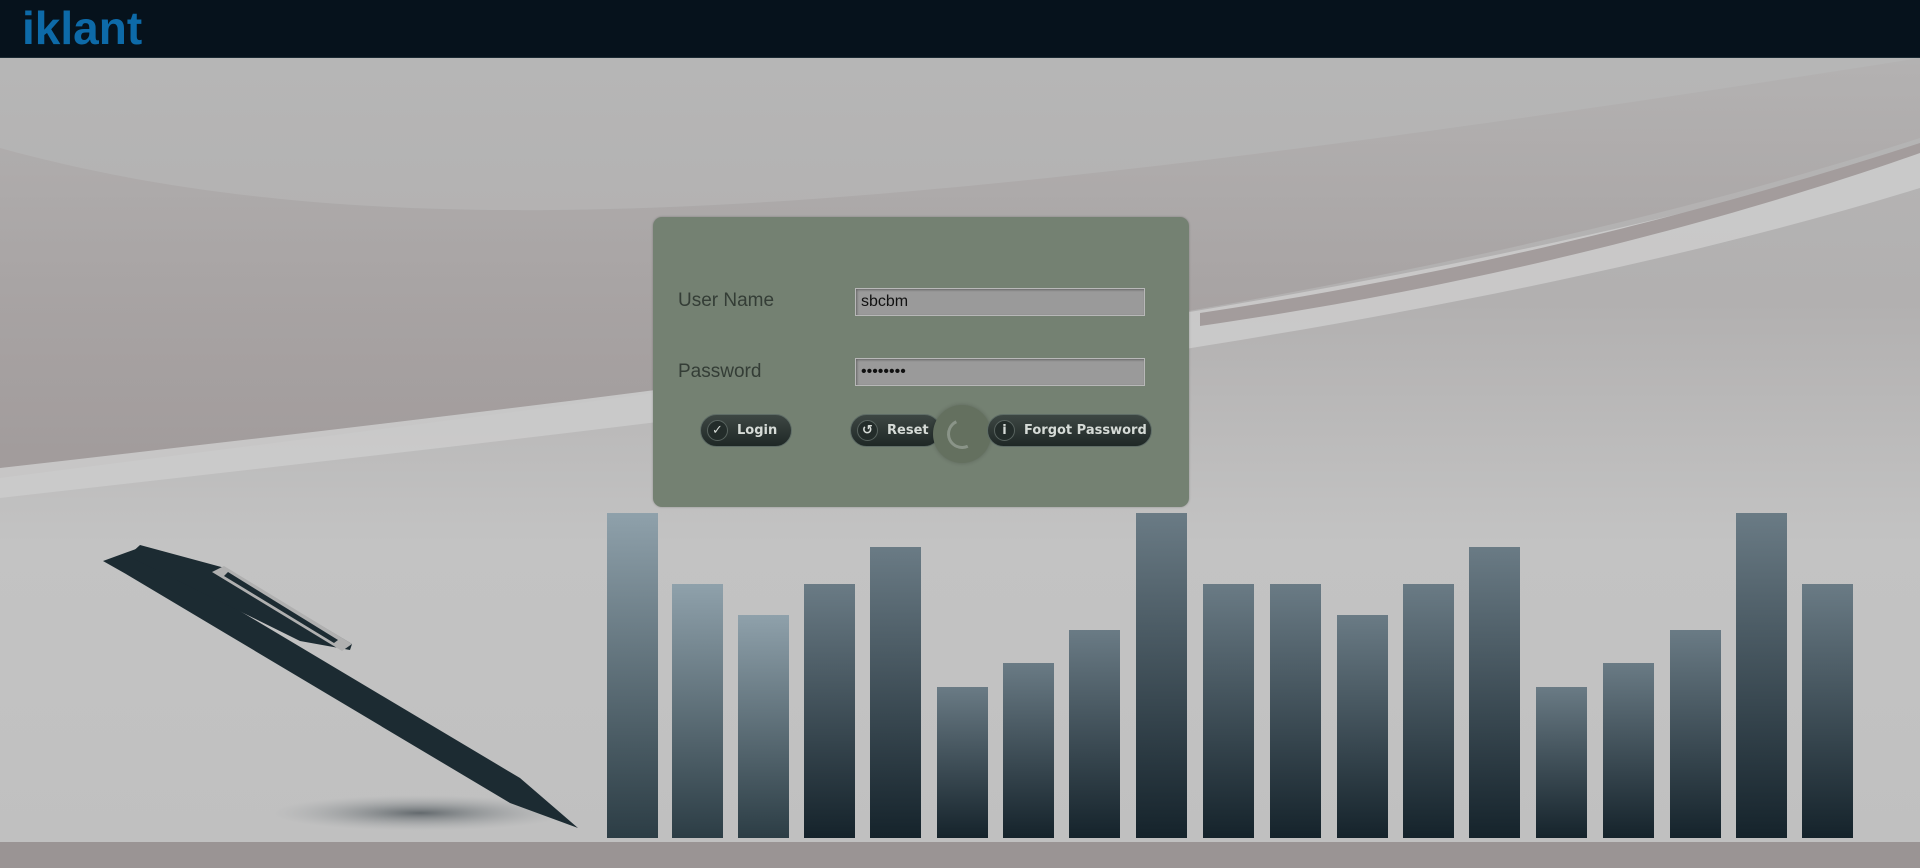 This screenshot has height=868, width=1920. What do you see at coordinates (720, 371) in the screenshot?
I see `password-label: Password` at bounding box center [720, 371].